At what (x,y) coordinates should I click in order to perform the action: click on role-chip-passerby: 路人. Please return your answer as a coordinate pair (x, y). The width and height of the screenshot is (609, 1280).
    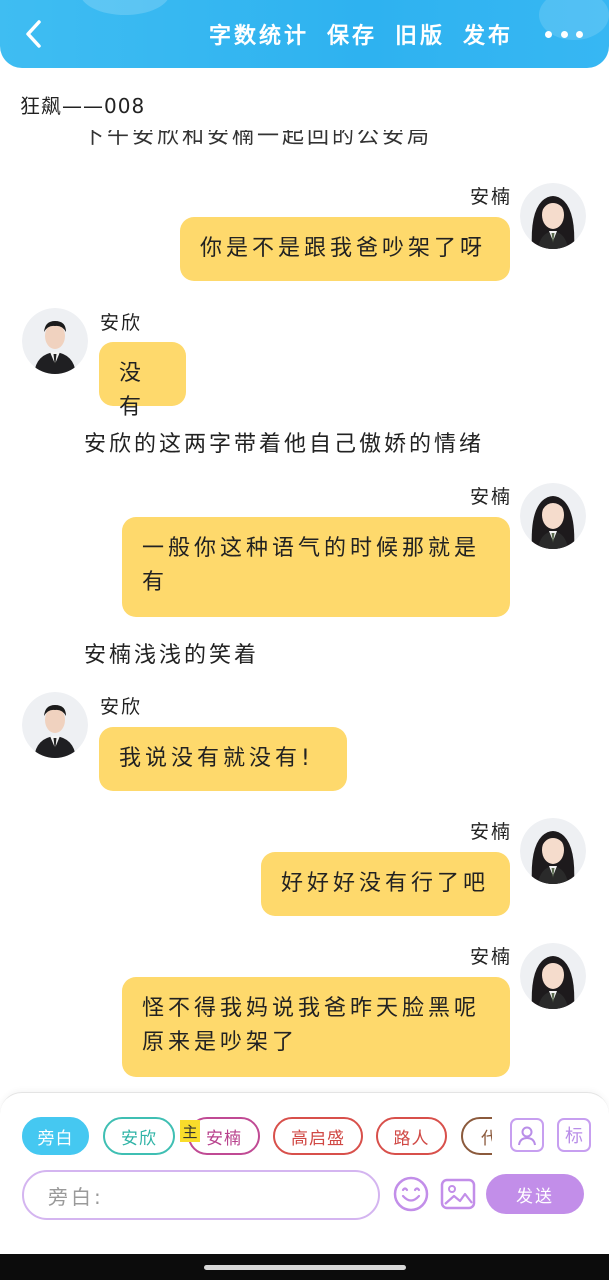
    Looking at the image, I should click on (411, 1136).